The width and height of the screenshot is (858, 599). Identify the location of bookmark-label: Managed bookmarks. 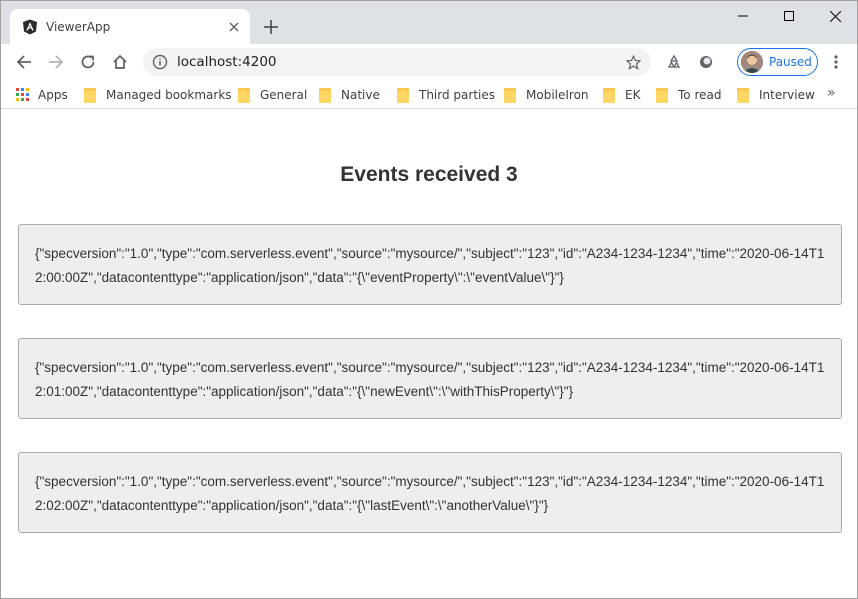
(169, 95).